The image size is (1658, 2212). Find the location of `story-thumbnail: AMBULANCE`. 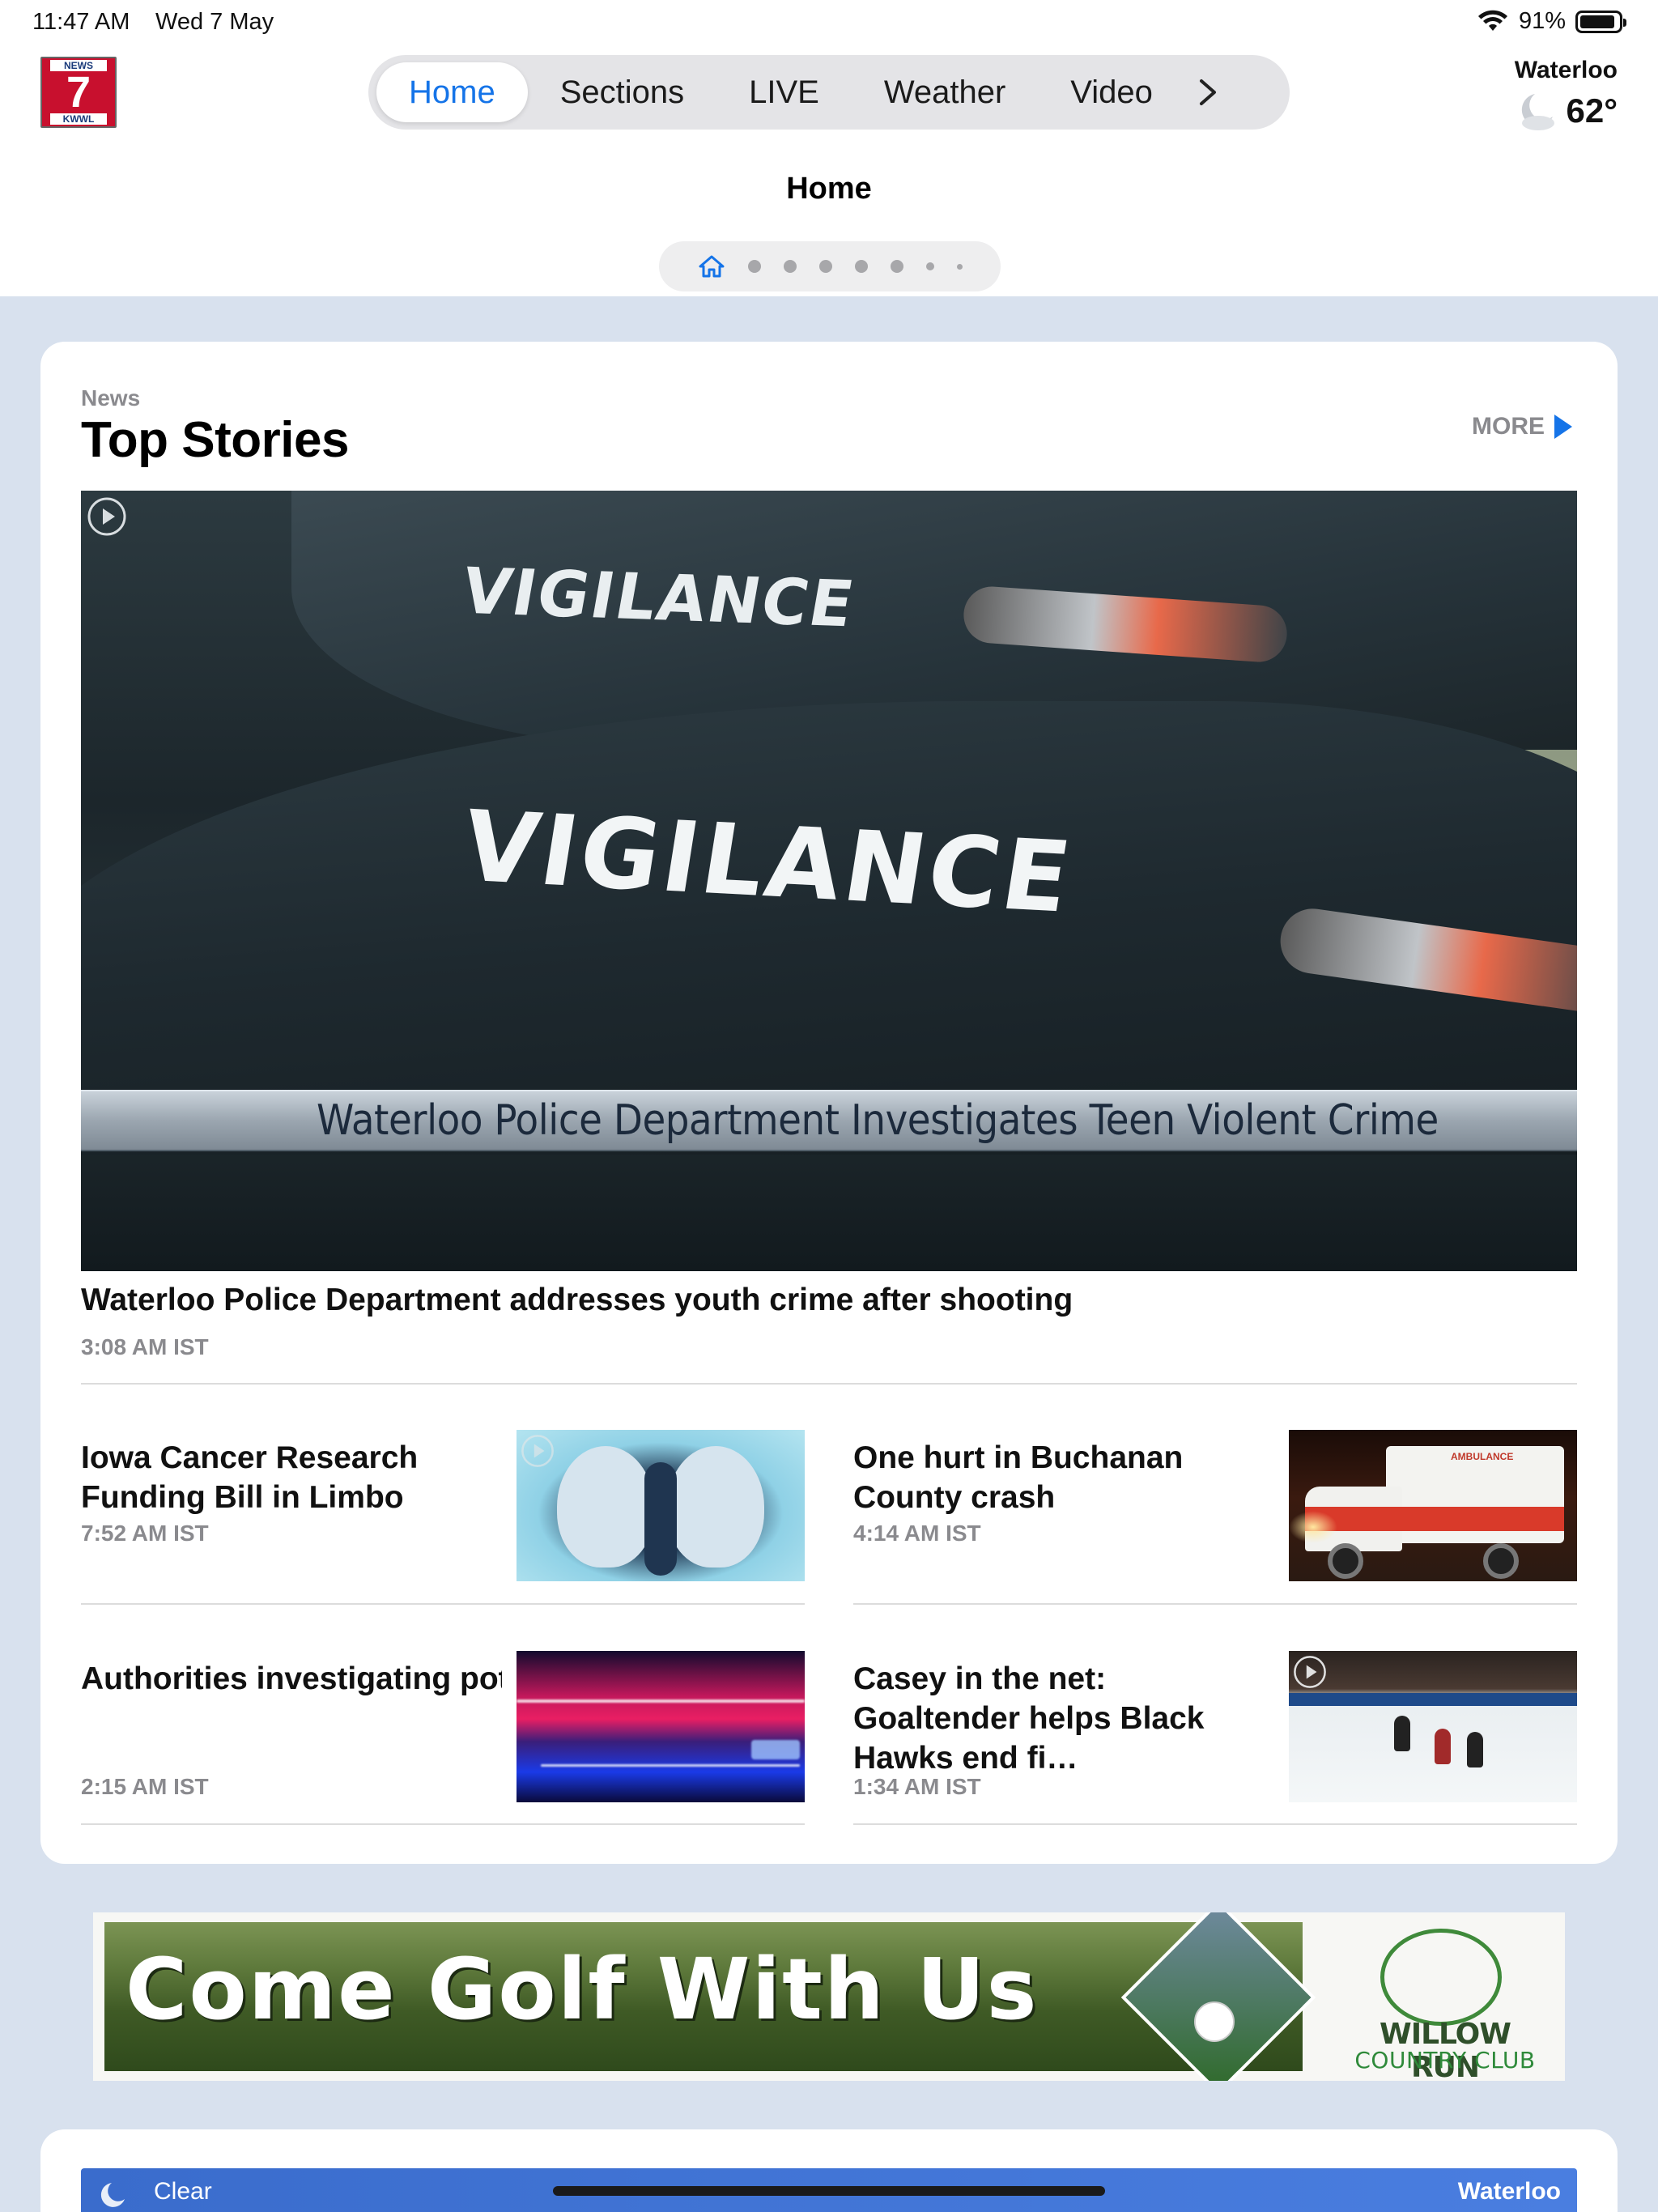

story-thumbnail: AMBULANCE is located at coordinates (1433, 1506).